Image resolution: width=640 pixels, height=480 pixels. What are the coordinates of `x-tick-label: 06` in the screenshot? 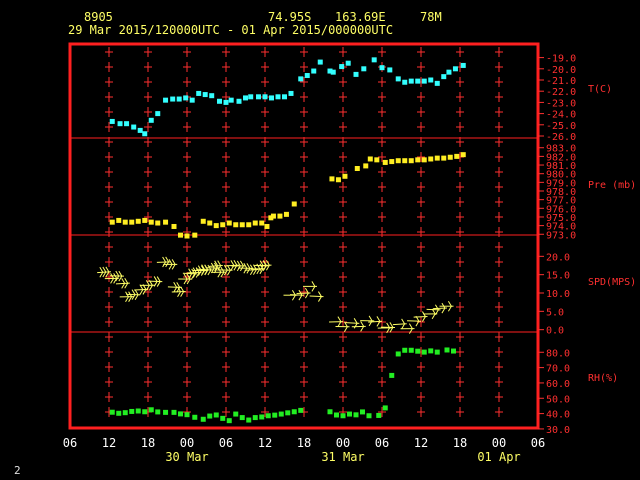 It's located at (226, 443).